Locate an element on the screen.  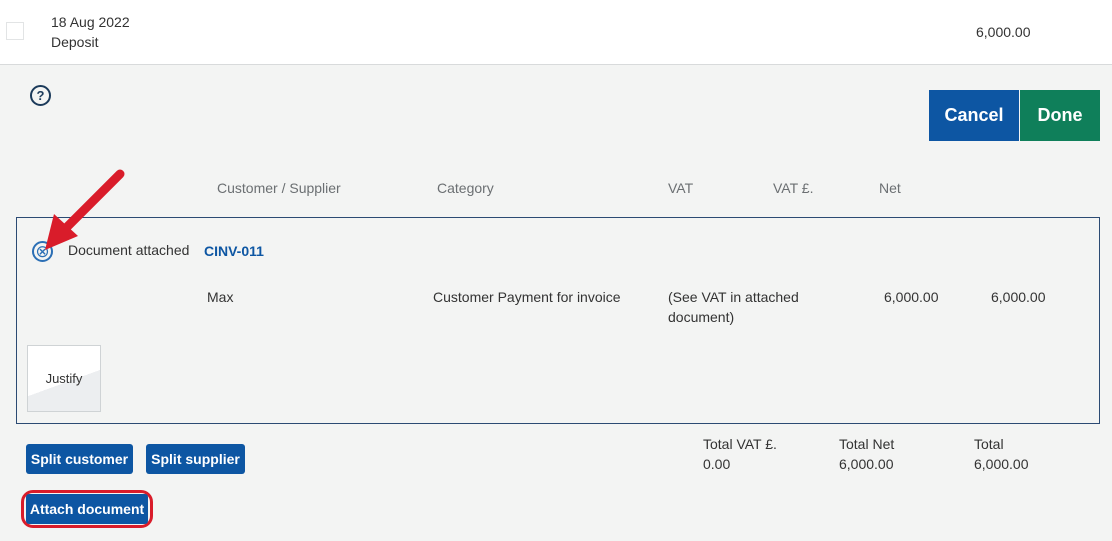
total-net-value: 6,000.00 is located at coordinates (866, 464).